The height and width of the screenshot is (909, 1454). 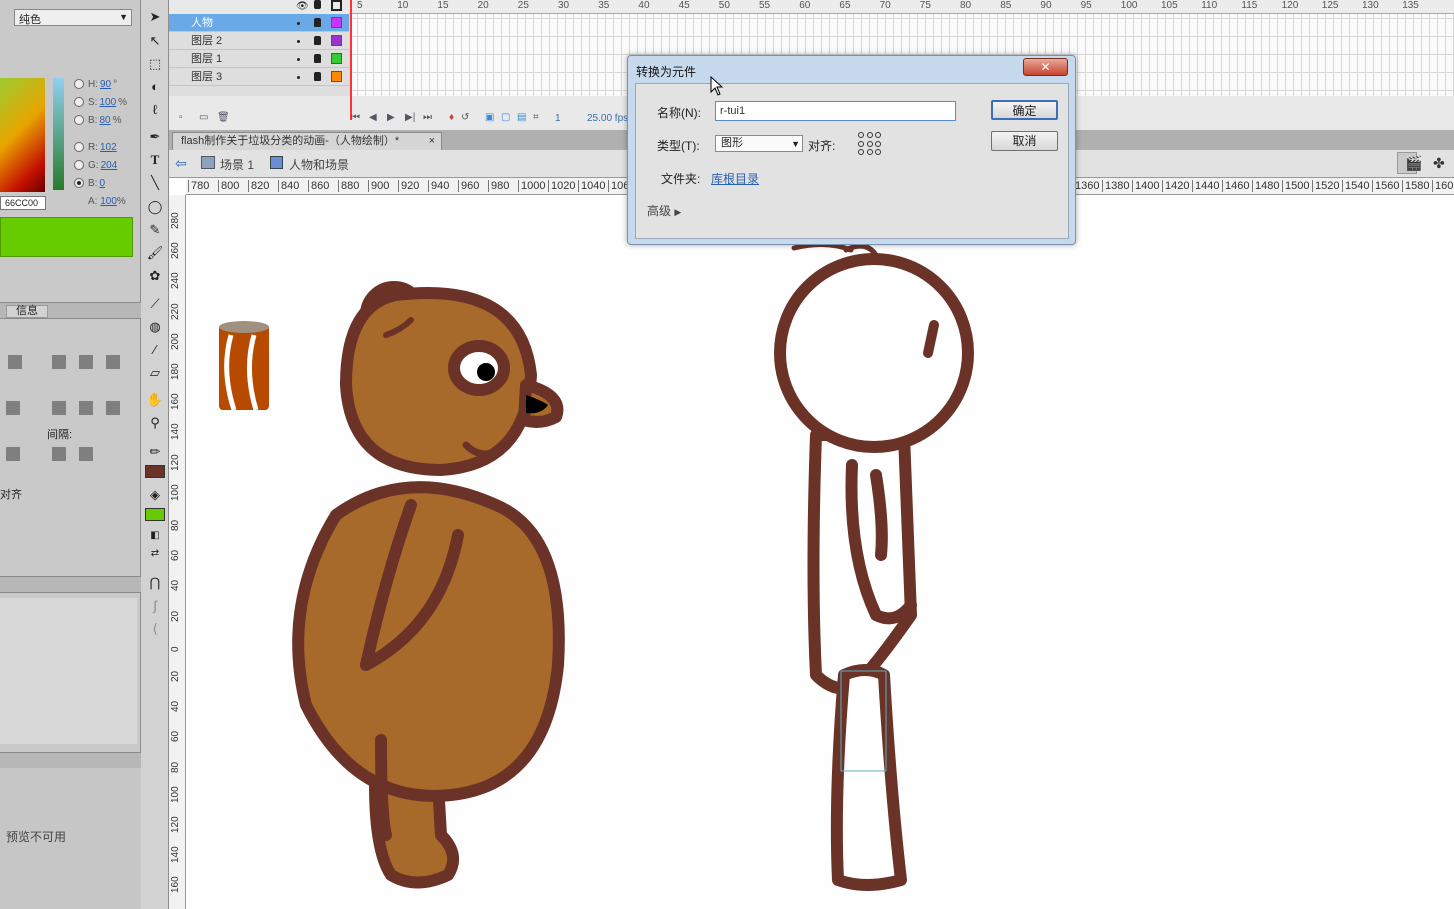 What do you see at coordinates (155, 471) in the screenshot?
I see `stroke-color-swatch` at bounding box center [155, 471].